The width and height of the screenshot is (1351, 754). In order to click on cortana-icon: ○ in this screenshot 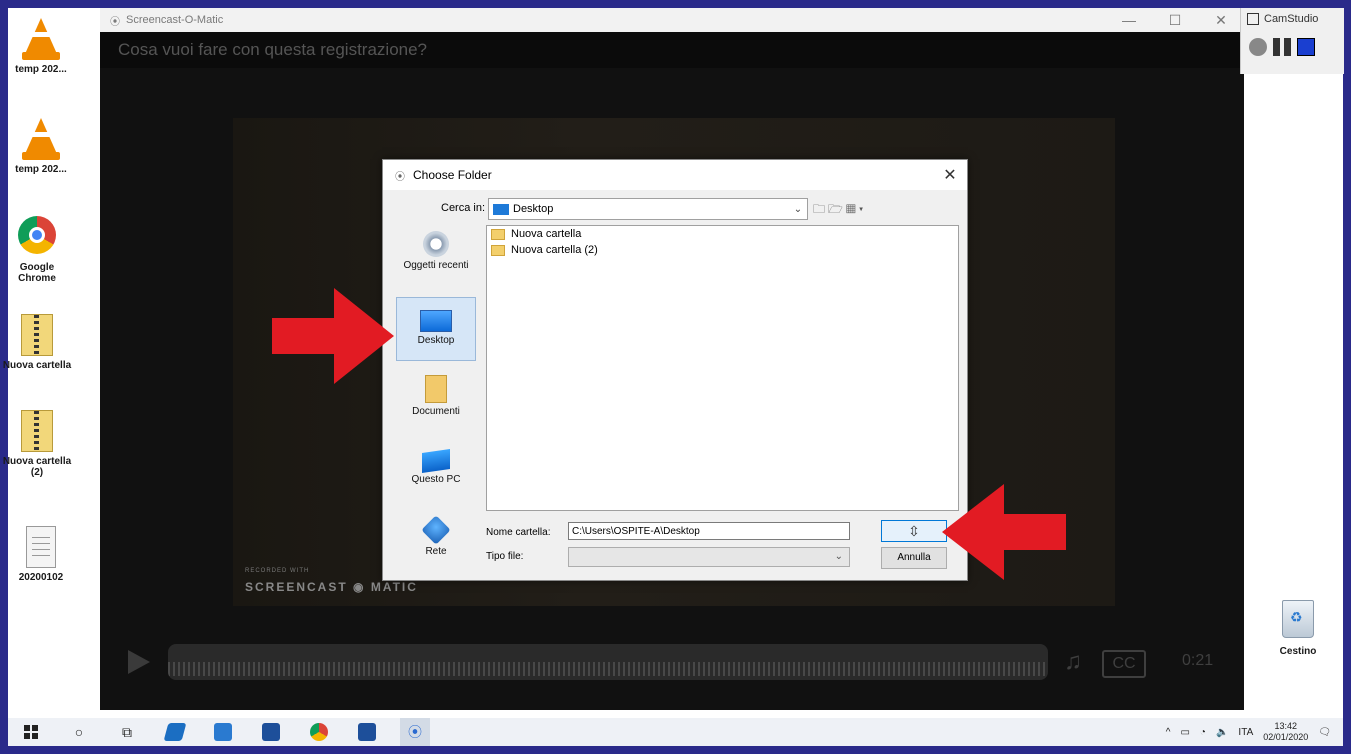, I will do `click(79, 732)`.